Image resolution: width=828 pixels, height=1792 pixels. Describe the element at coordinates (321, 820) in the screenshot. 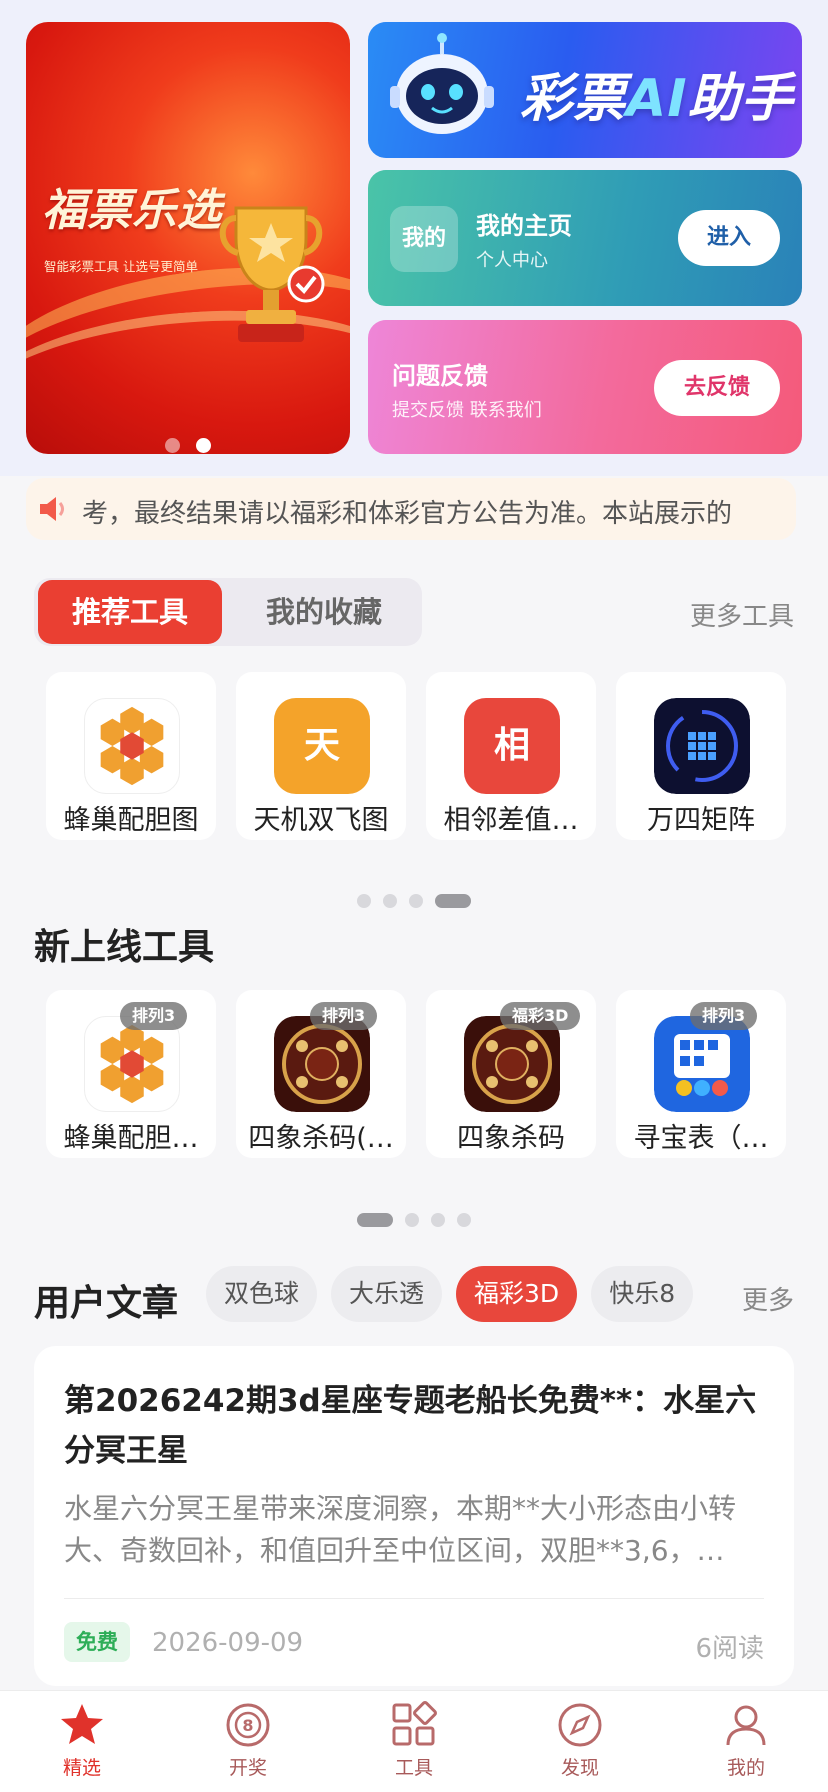

I see `tool-label: 天机双飞图` at that location.